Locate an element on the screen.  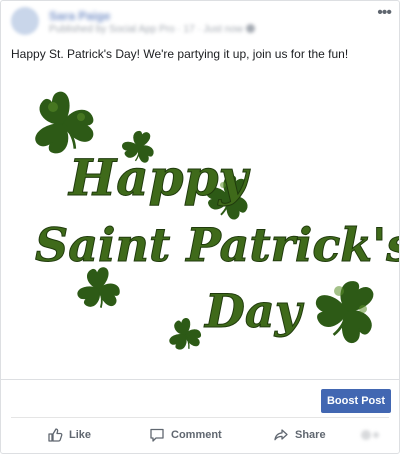
avatar-icon is located at coordinates (366, 435).